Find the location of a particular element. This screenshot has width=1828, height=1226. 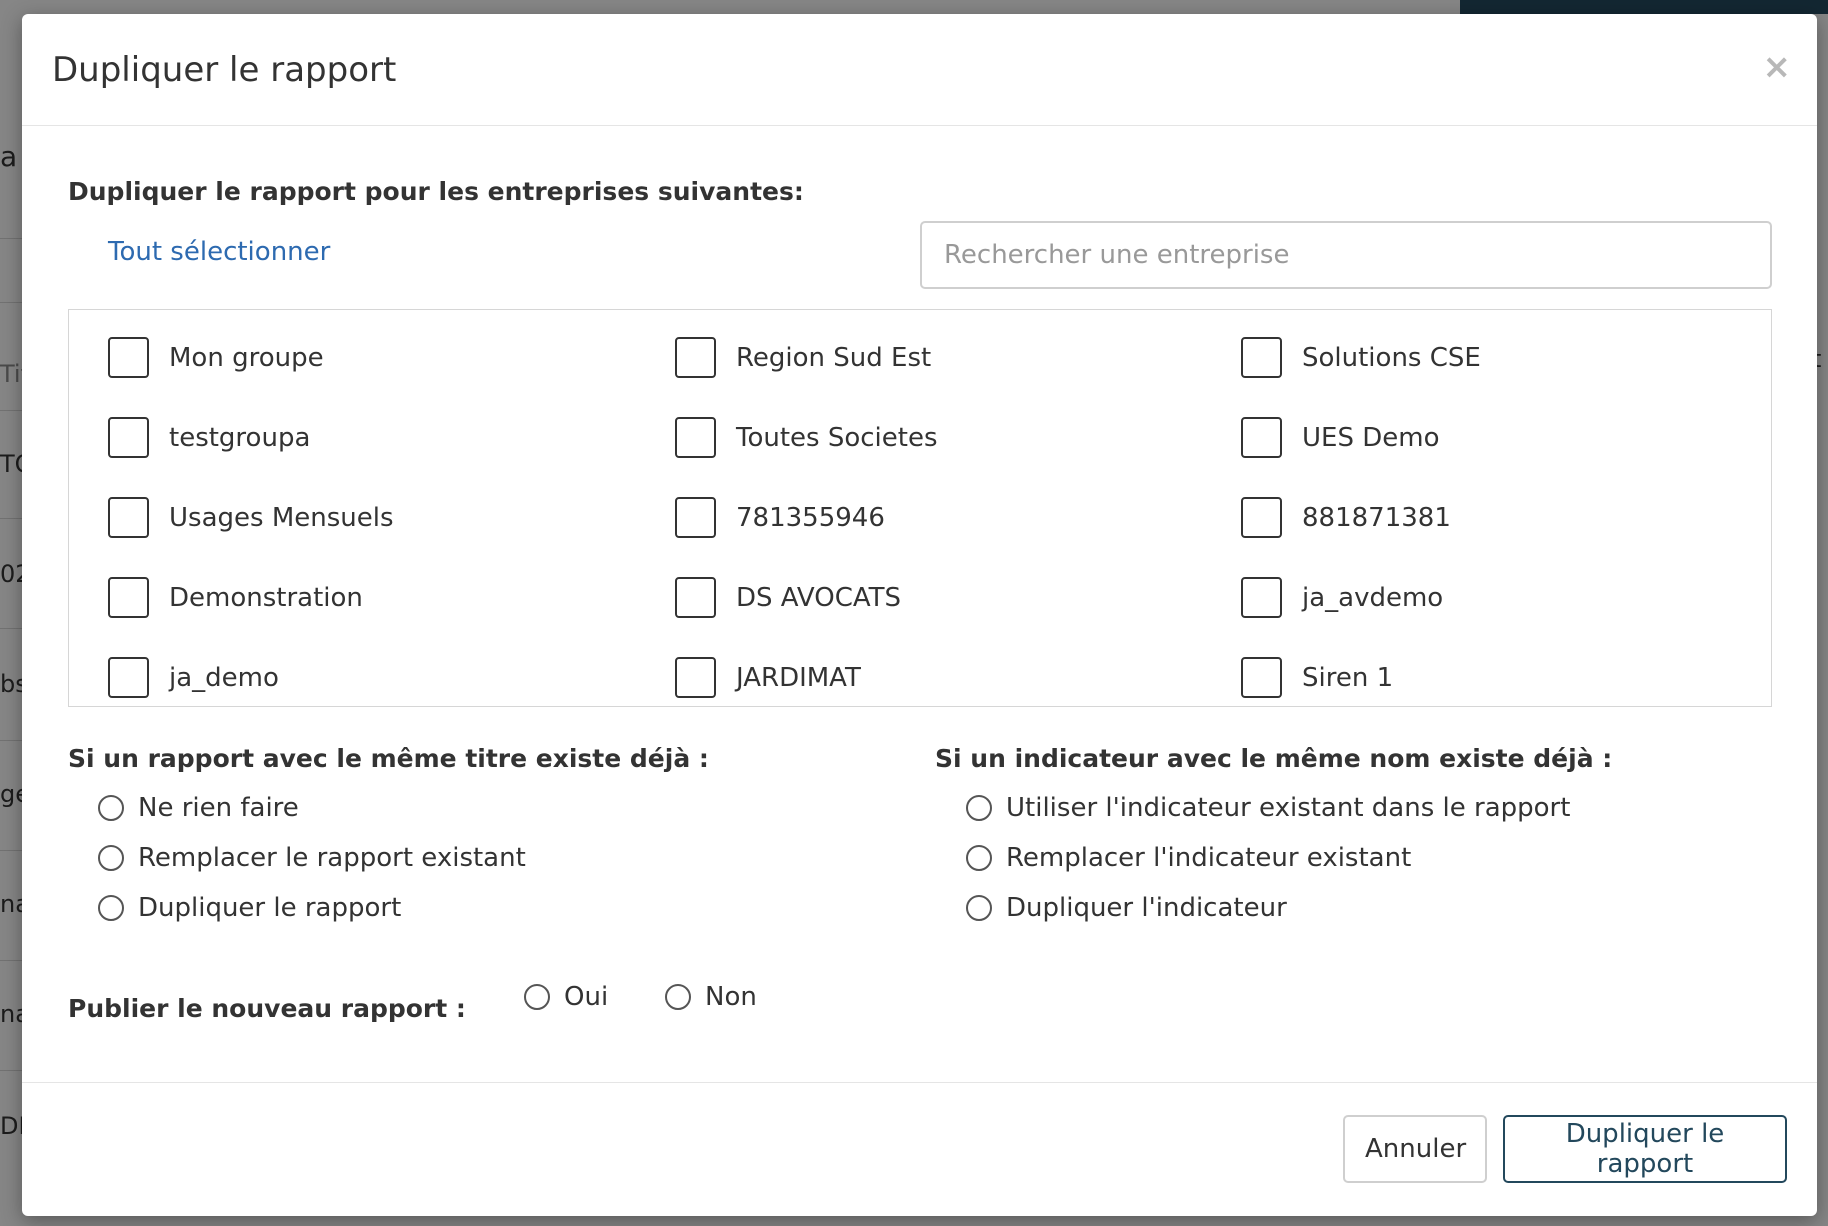

company-label: Region Sud Est is located at coordinates (834, 357).